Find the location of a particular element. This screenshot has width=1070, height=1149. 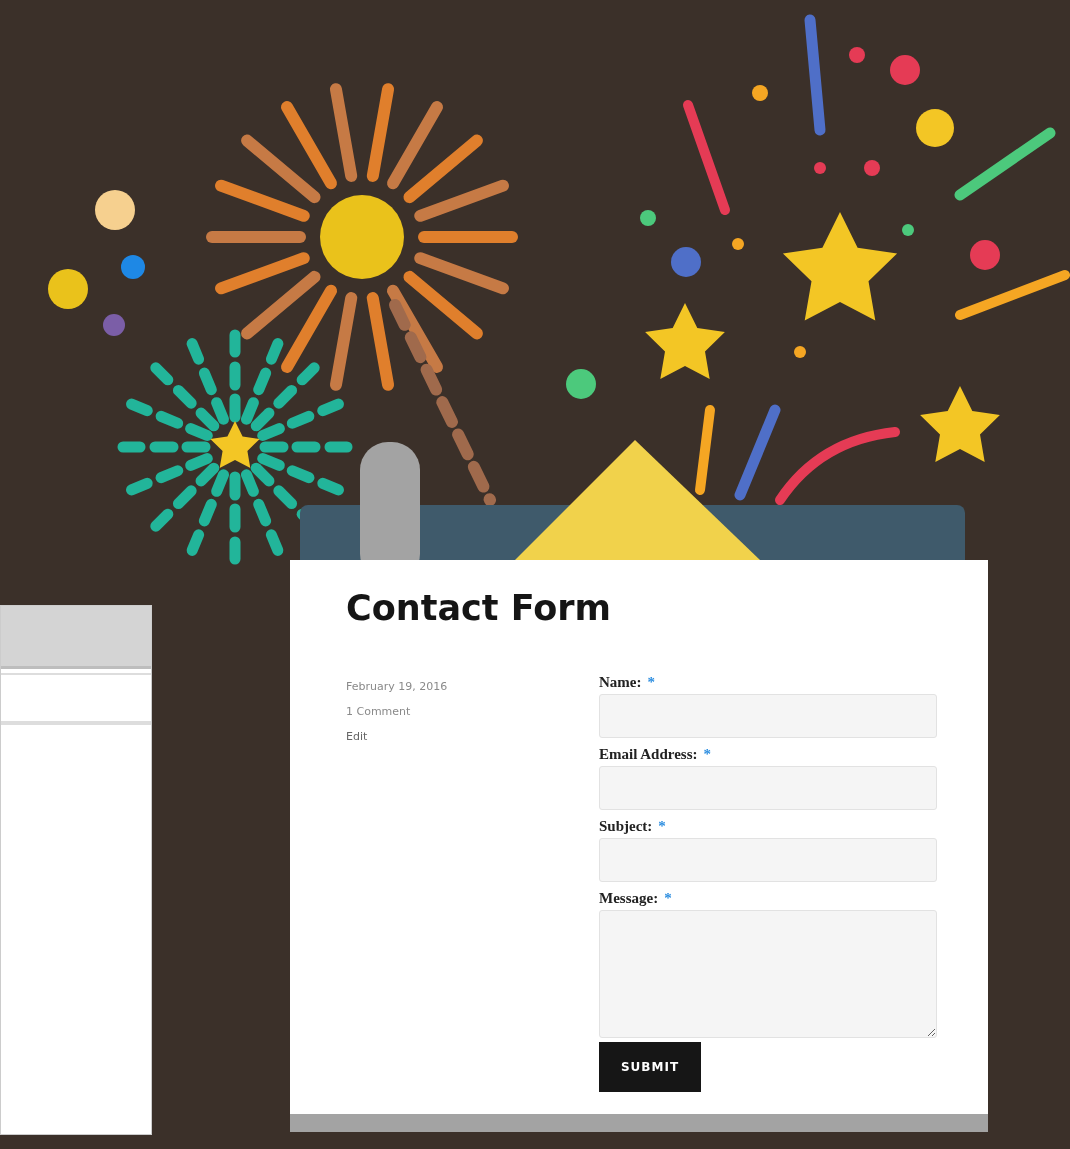

message-field is located at coordinates (768, 974).